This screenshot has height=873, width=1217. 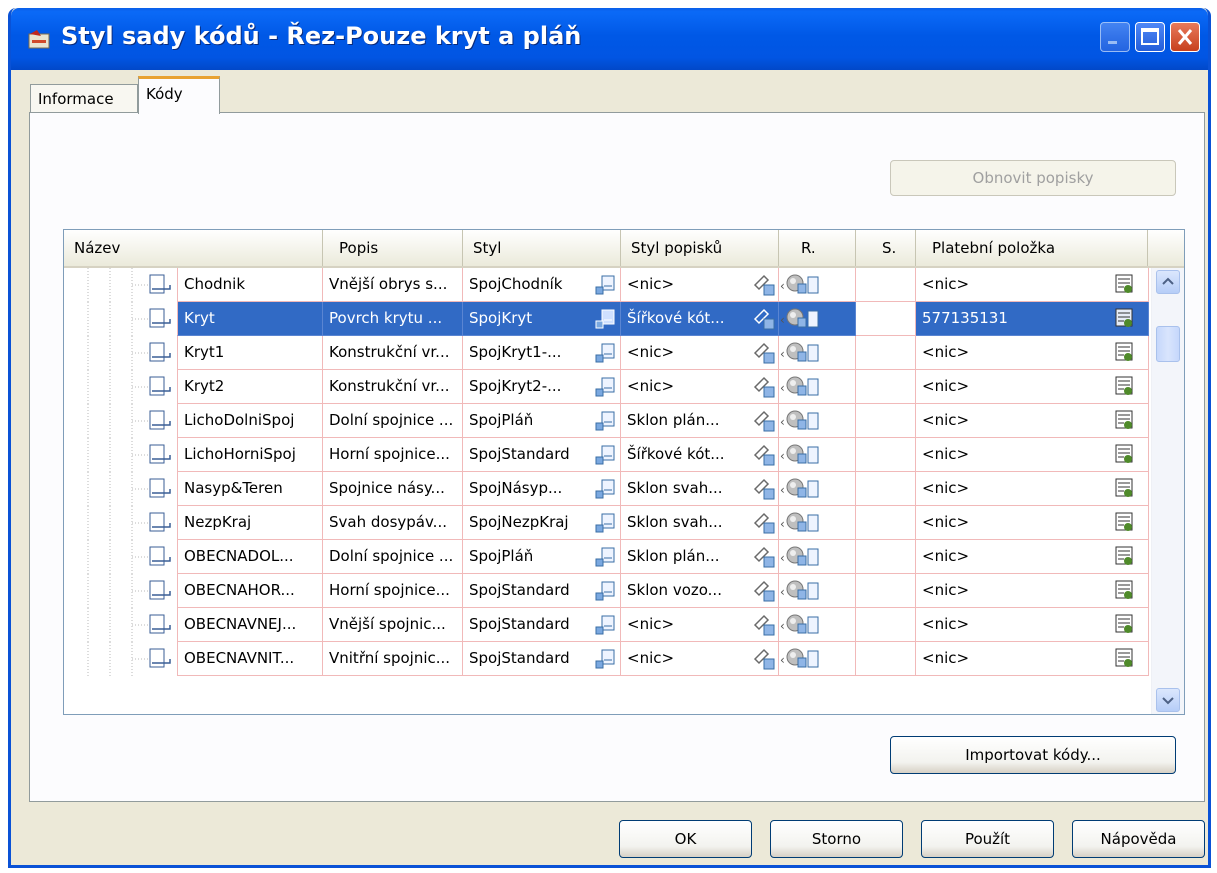 I want to click on cell-name: LichoDolniSpoj, so click(x=250, y=421).